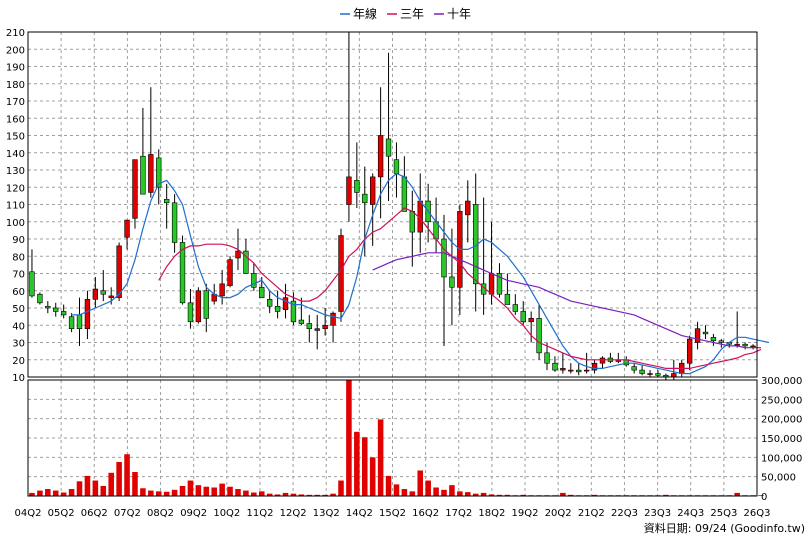 This screenshot has height=540, width=808. I want to click on price-tick-label: 60, so click(18, 292).